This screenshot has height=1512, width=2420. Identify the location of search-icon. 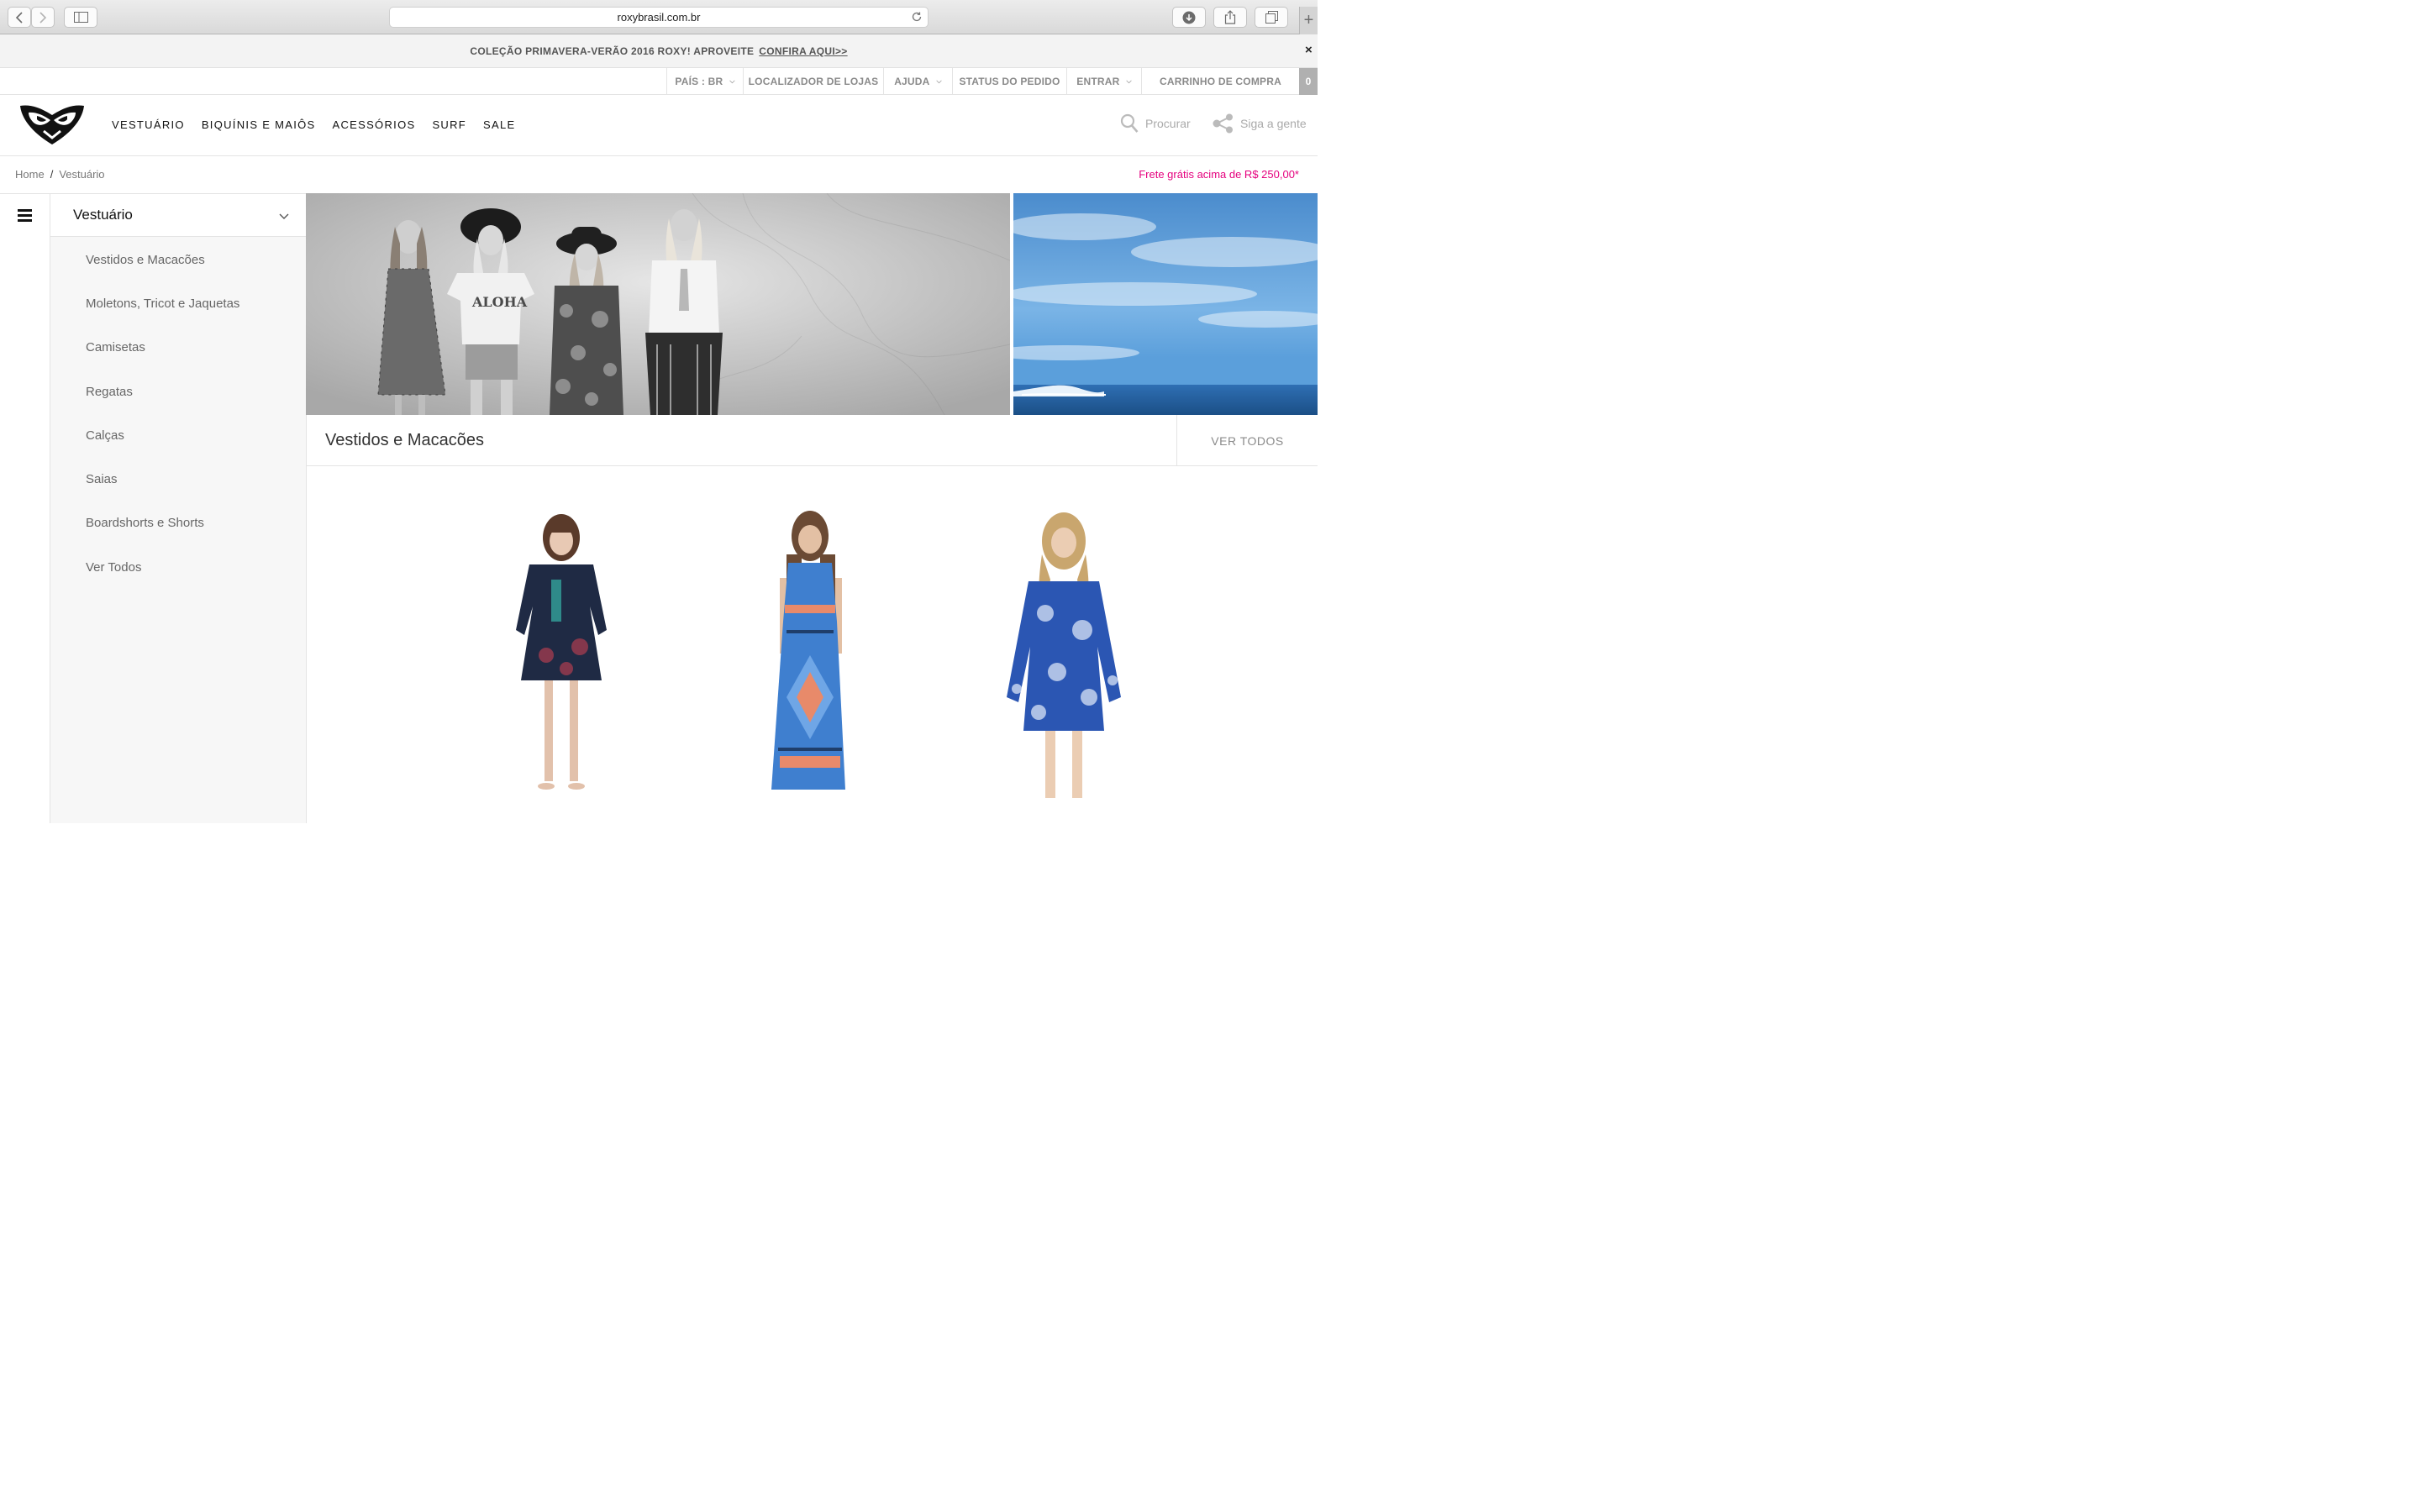
(1130, 123).